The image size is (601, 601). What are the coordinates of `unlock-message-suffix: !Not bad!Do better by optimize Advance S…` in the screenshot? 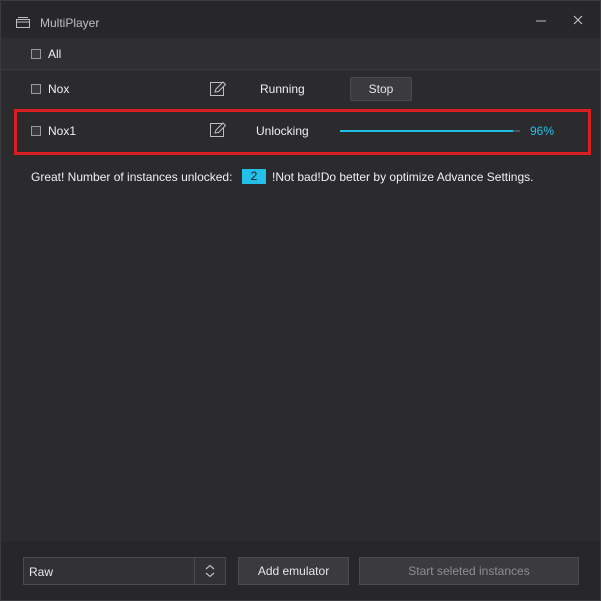 It's located at (403, 177).